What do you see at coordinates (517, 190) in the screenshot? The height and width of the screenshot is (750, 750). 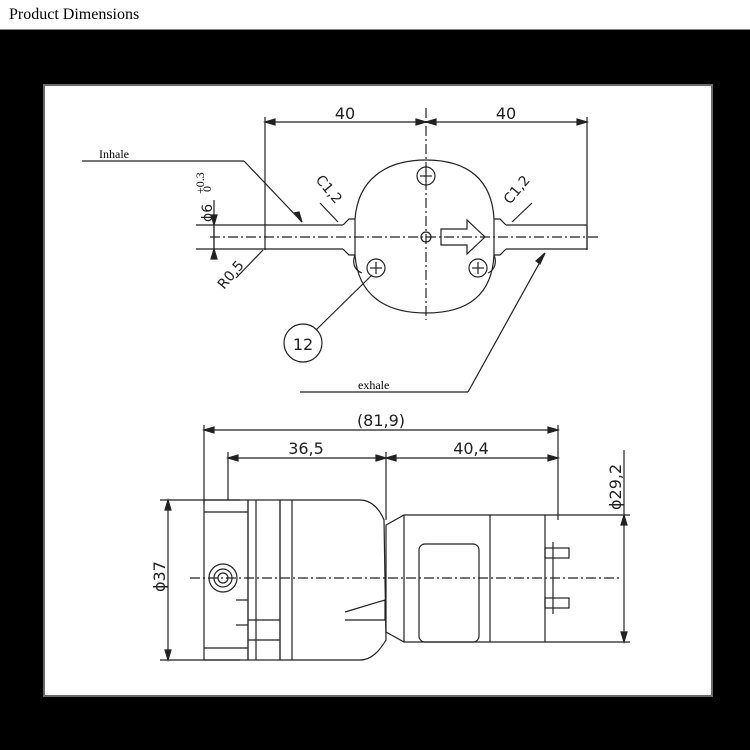 I see `chamfer-right-label: C1,2` at bounding box center [517, 190].